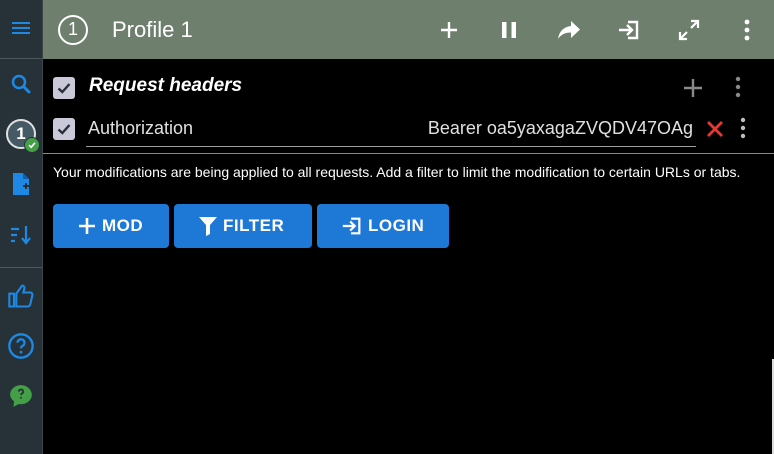 The image size is (774, 454). Describe the element at coordinates (32, 145) in the screenshot. I see `active-check-icon` at that location.